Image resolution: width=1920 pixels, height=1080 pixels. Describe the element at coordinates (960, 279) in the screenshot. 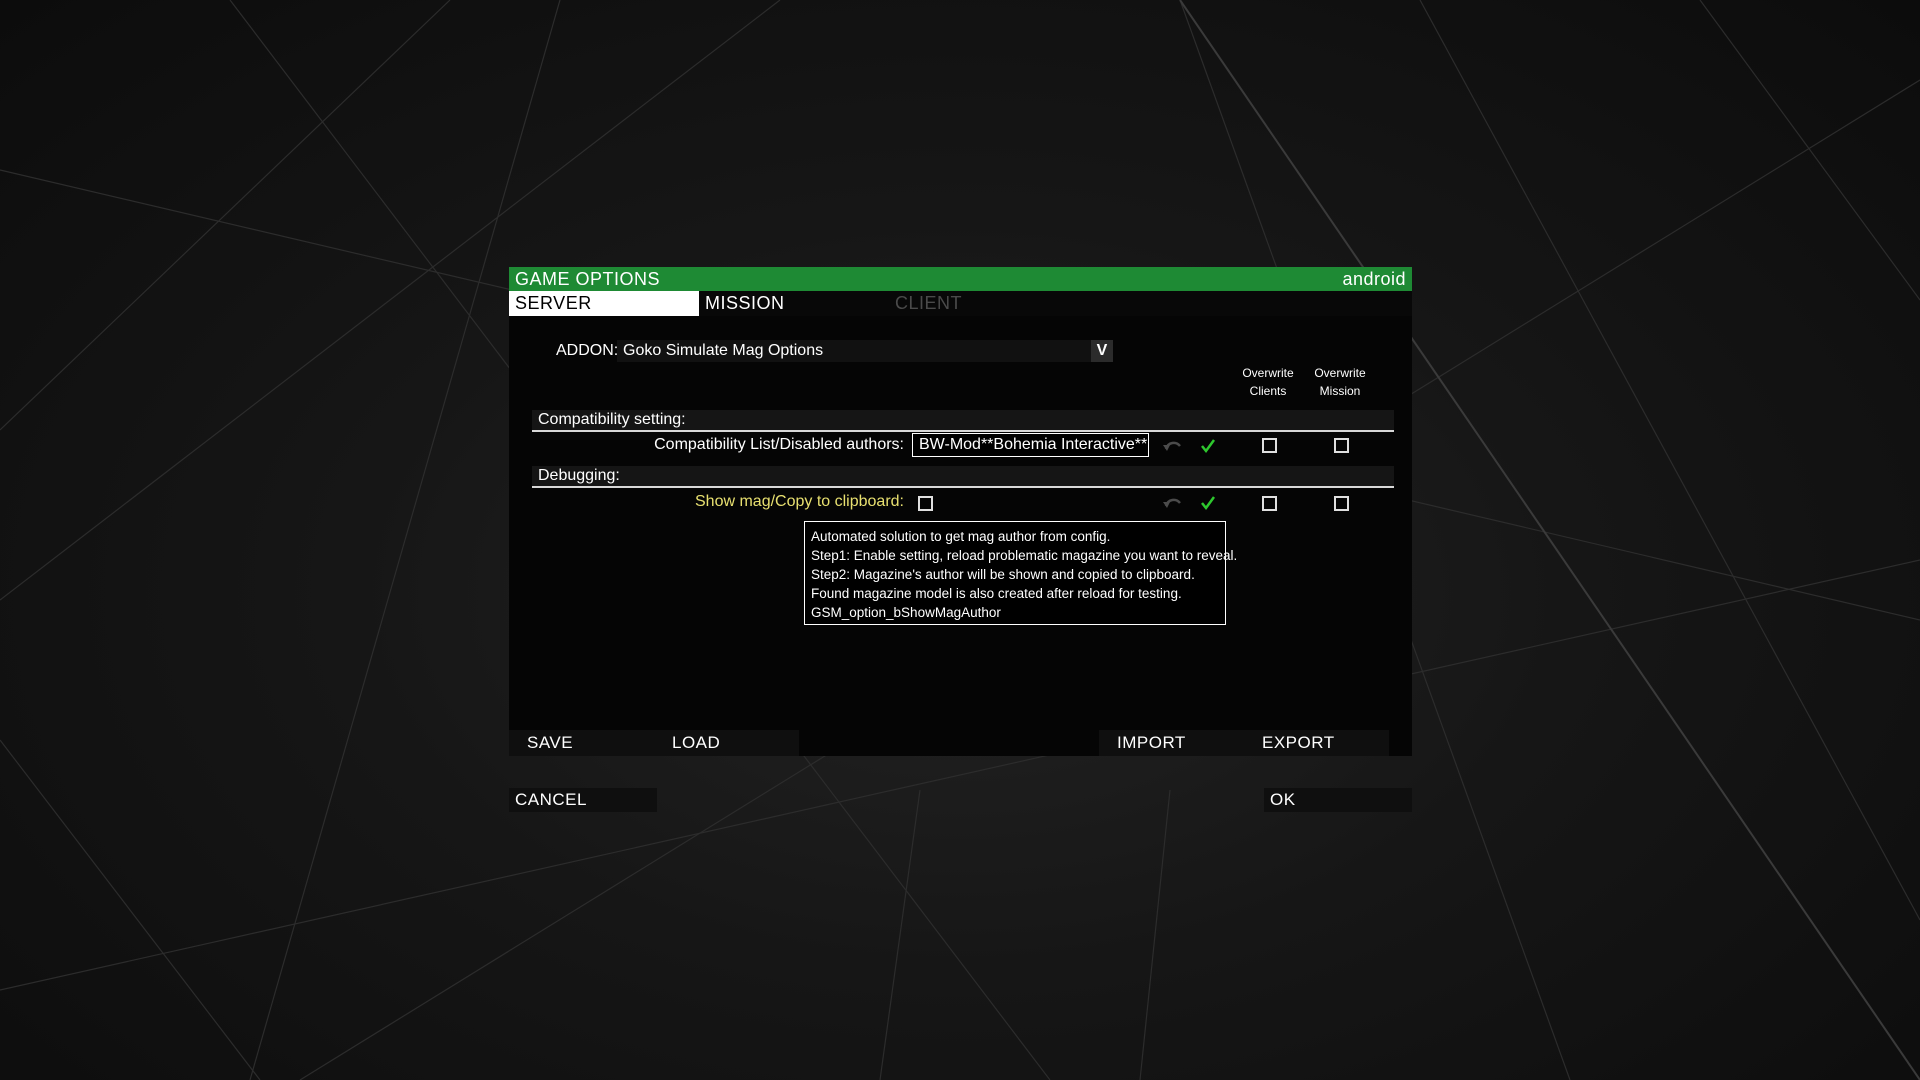

I see `dialog-title-bar: GAME OPTIONS android` at that location.